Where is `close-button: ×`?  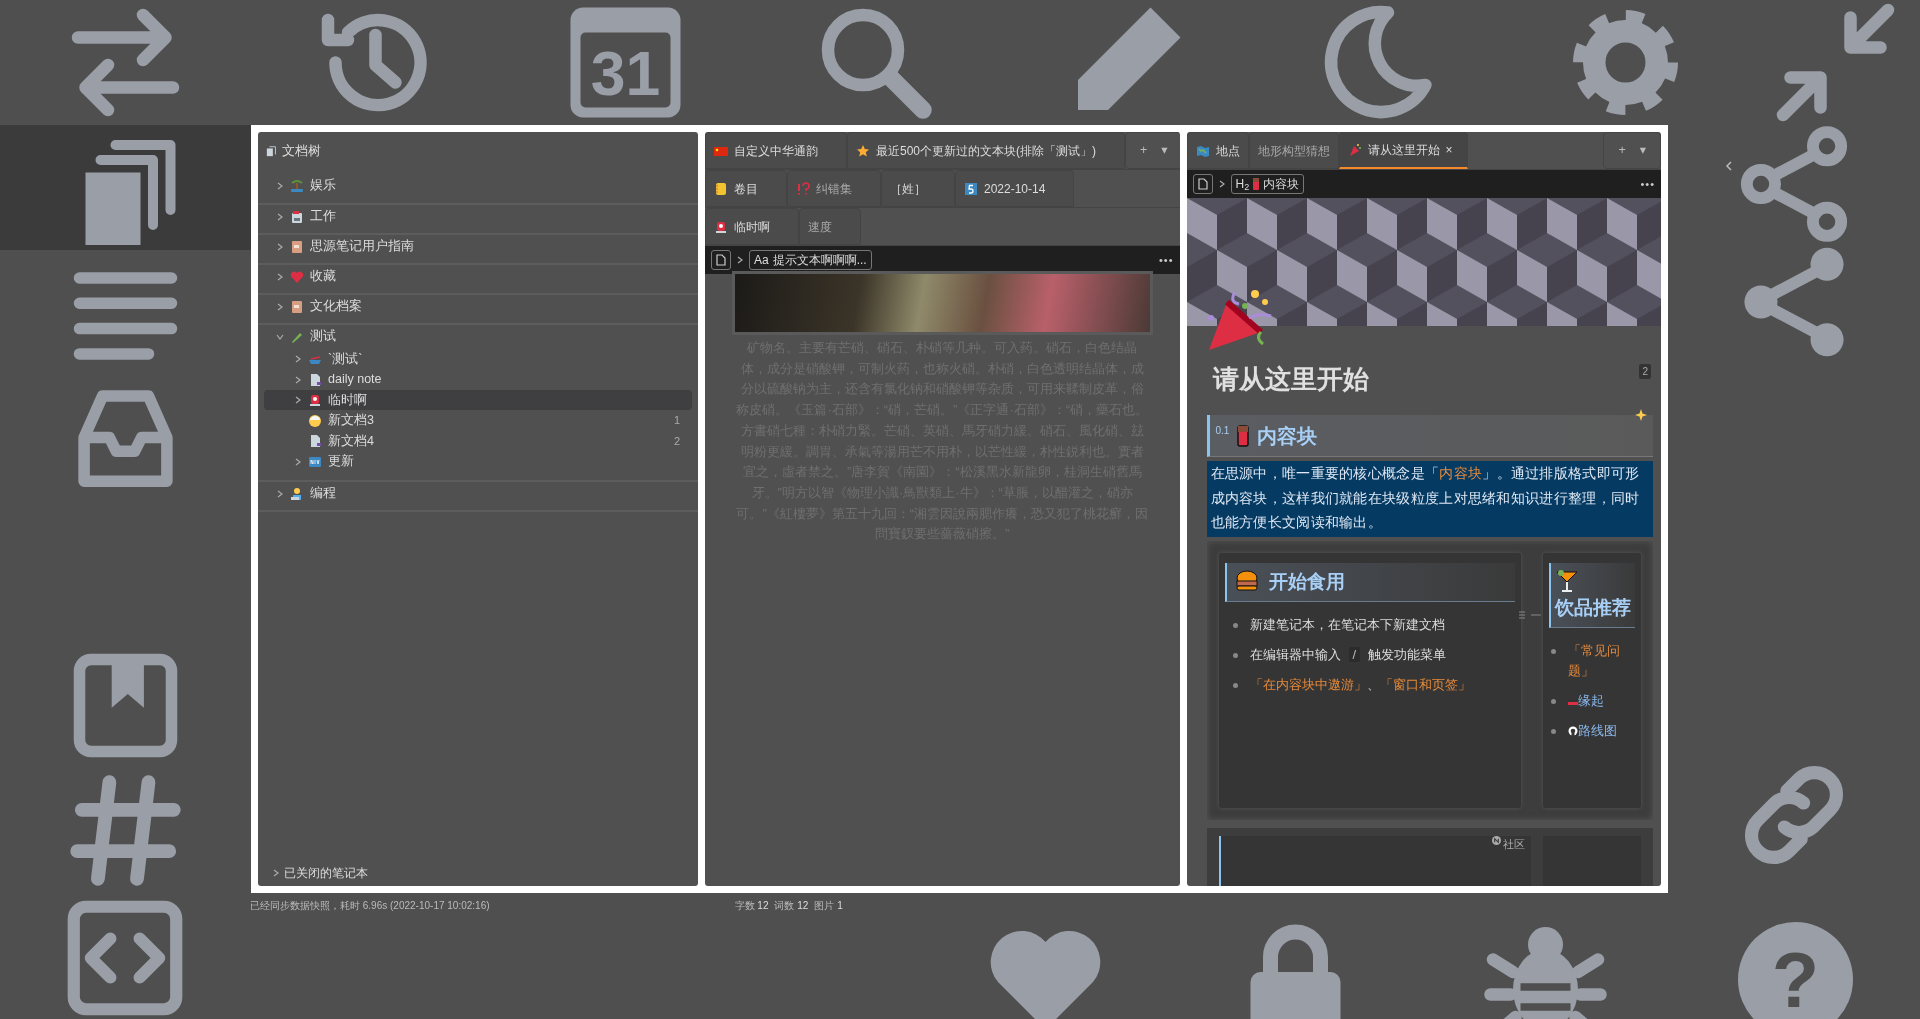 close-button: × is located at coordinates (1449, 150).